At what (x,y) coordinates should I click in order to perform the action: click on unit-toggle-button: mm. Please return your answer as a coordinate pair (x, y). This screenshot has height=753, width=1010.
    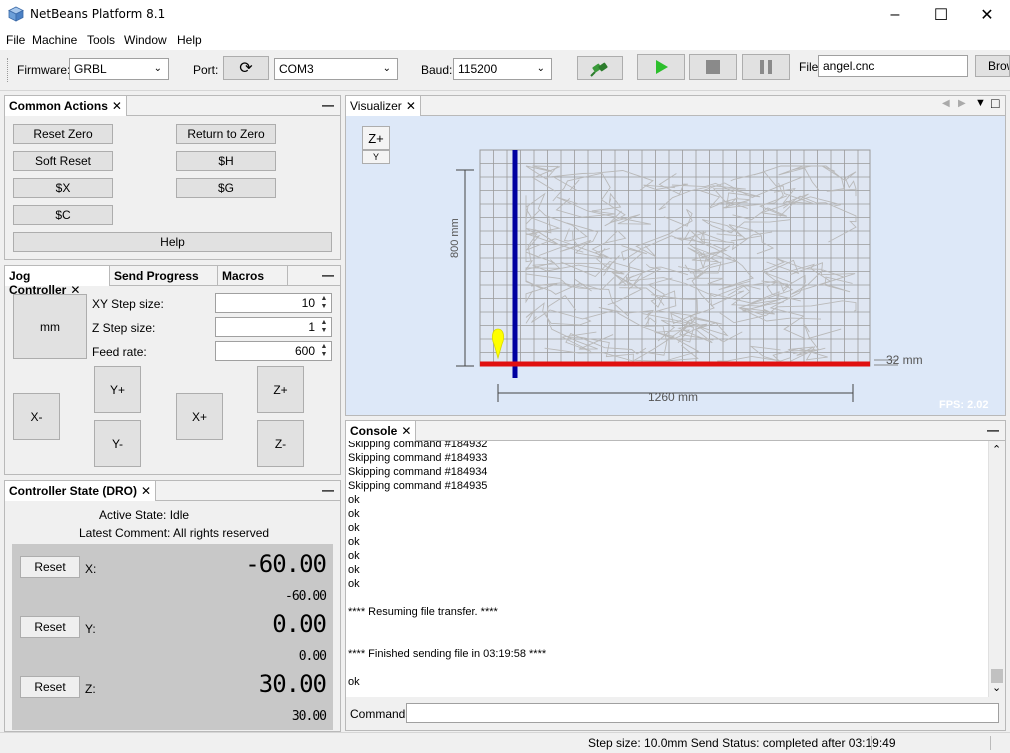
    Looking at the image, I should click on (50, 326).